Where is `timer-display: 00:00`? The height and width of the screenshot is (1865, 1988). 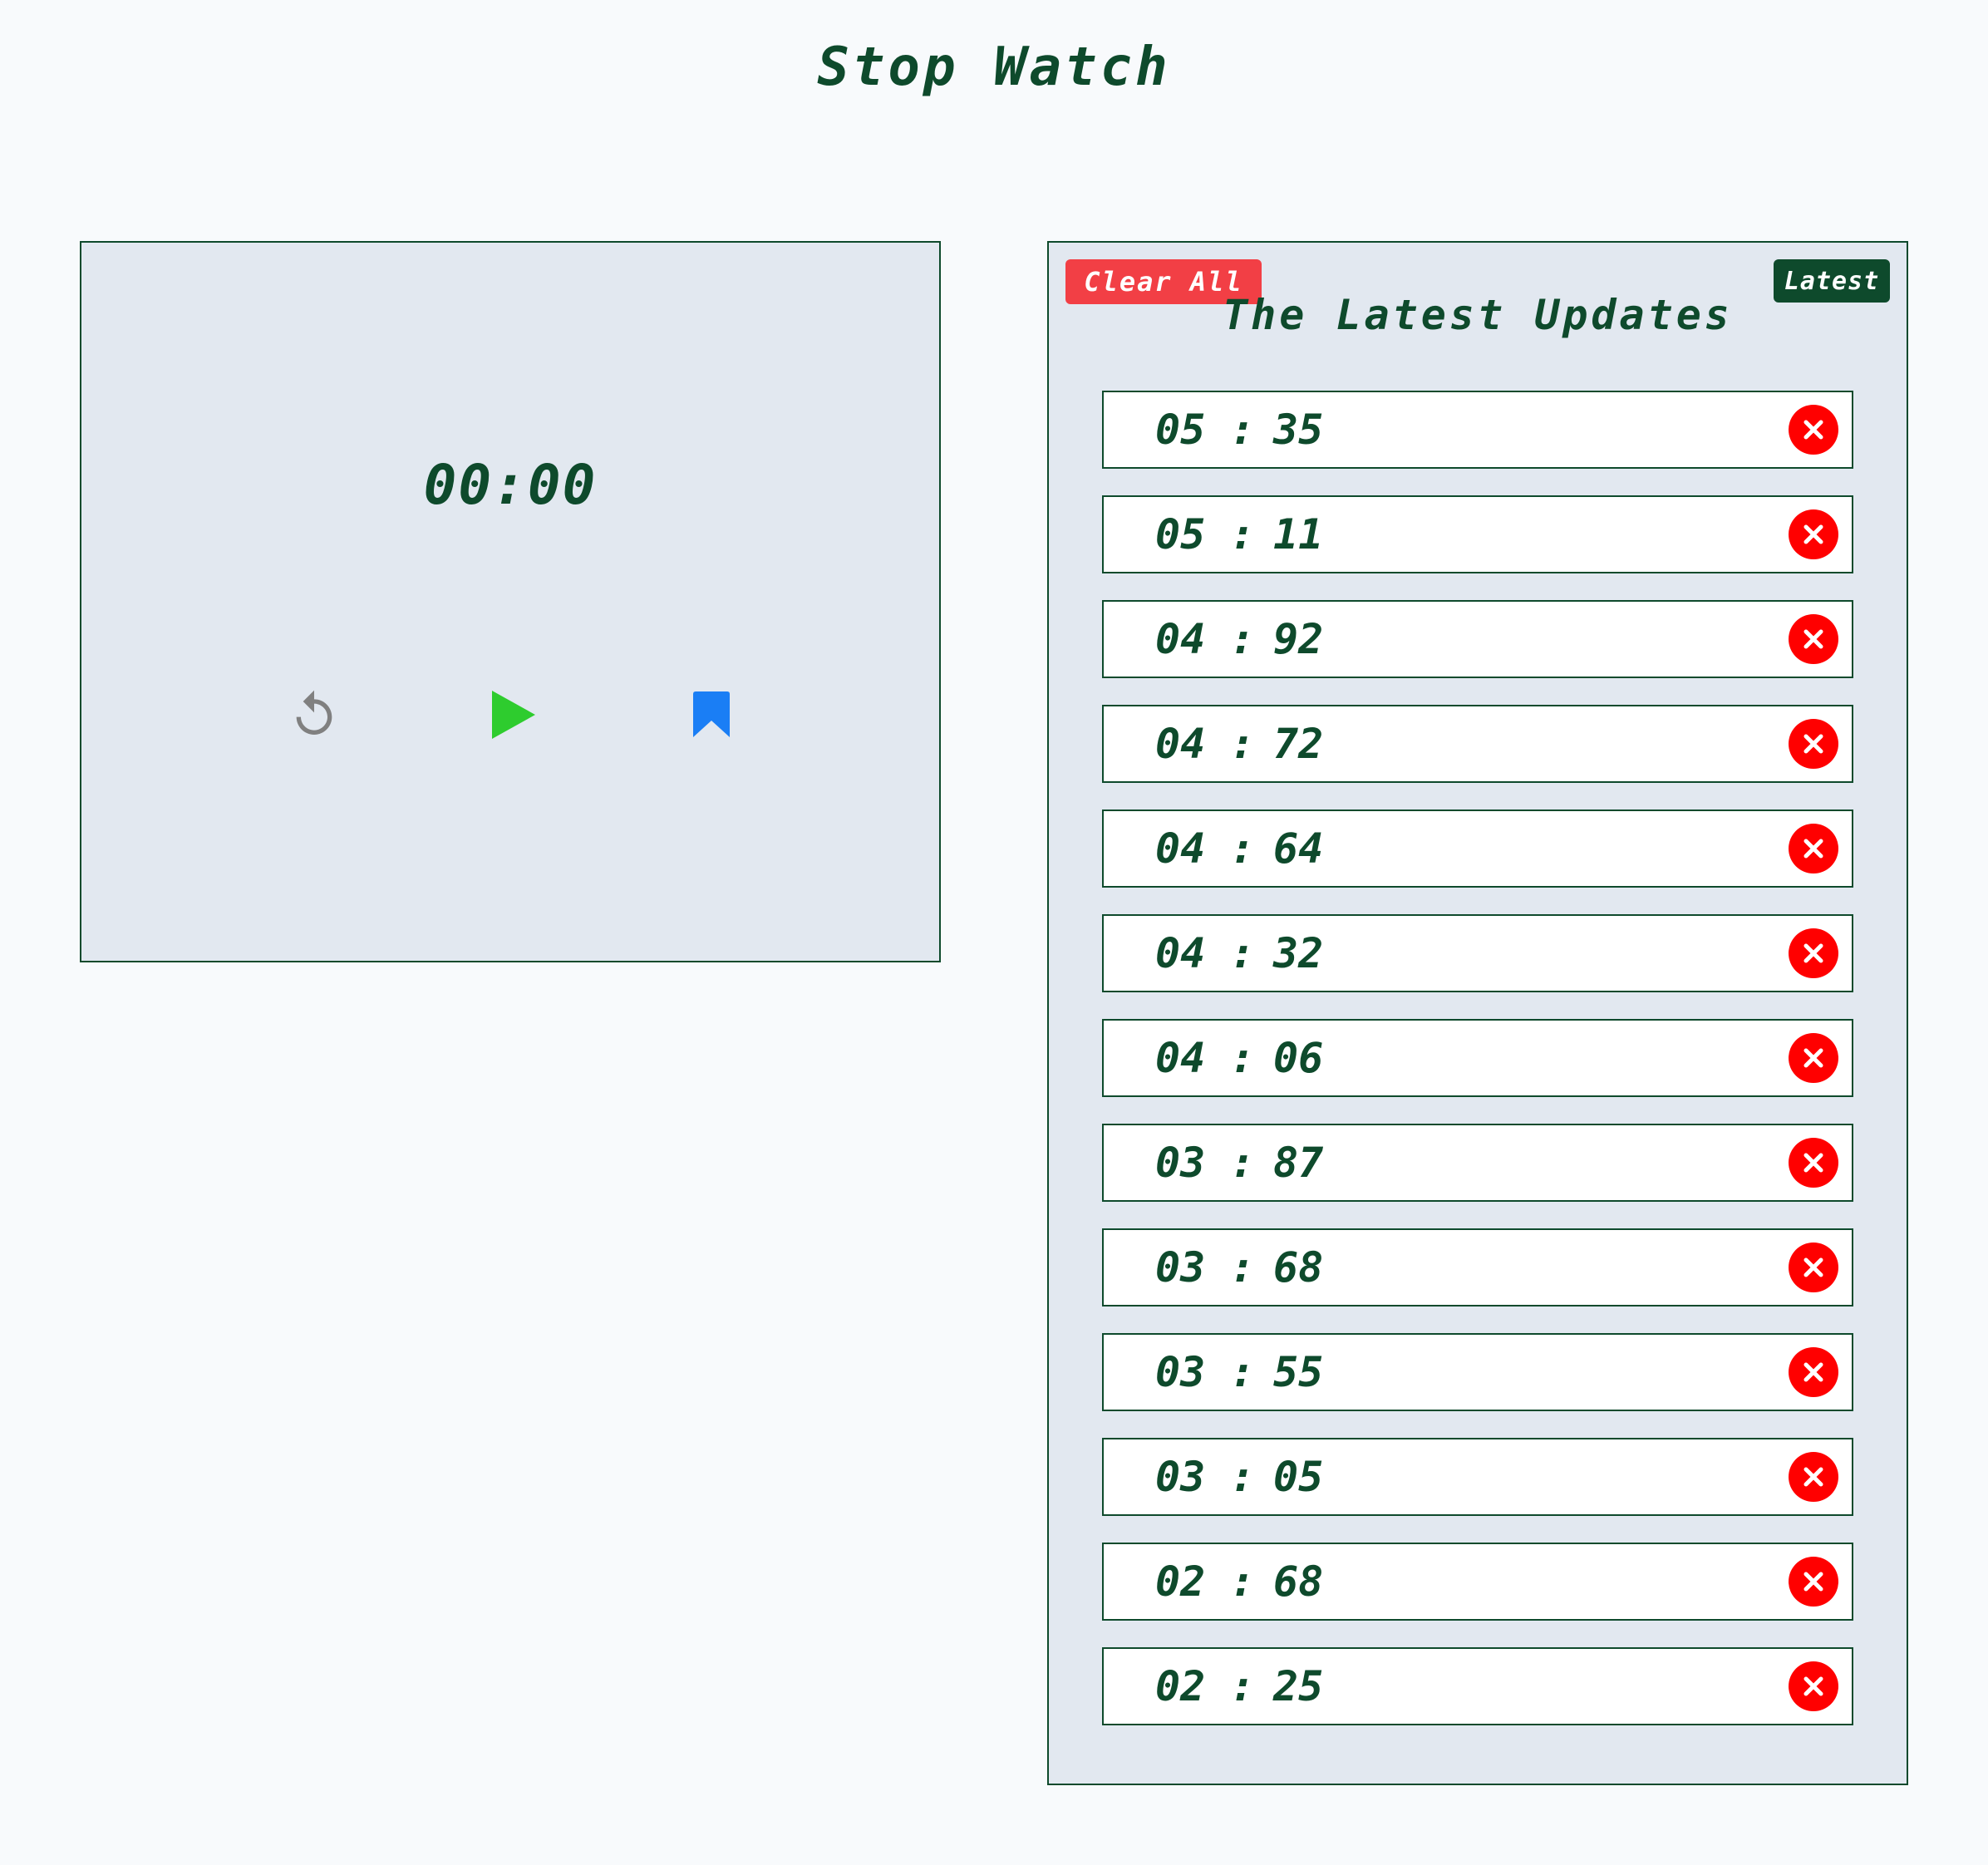 timer-display: 00:00 is located at coordinates (510, 485).